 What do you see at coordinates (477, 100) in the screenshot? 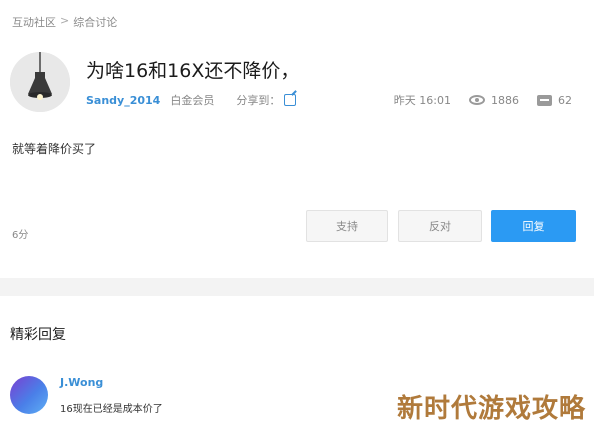
I see `eye-icon` at bounding box center [477, 100].